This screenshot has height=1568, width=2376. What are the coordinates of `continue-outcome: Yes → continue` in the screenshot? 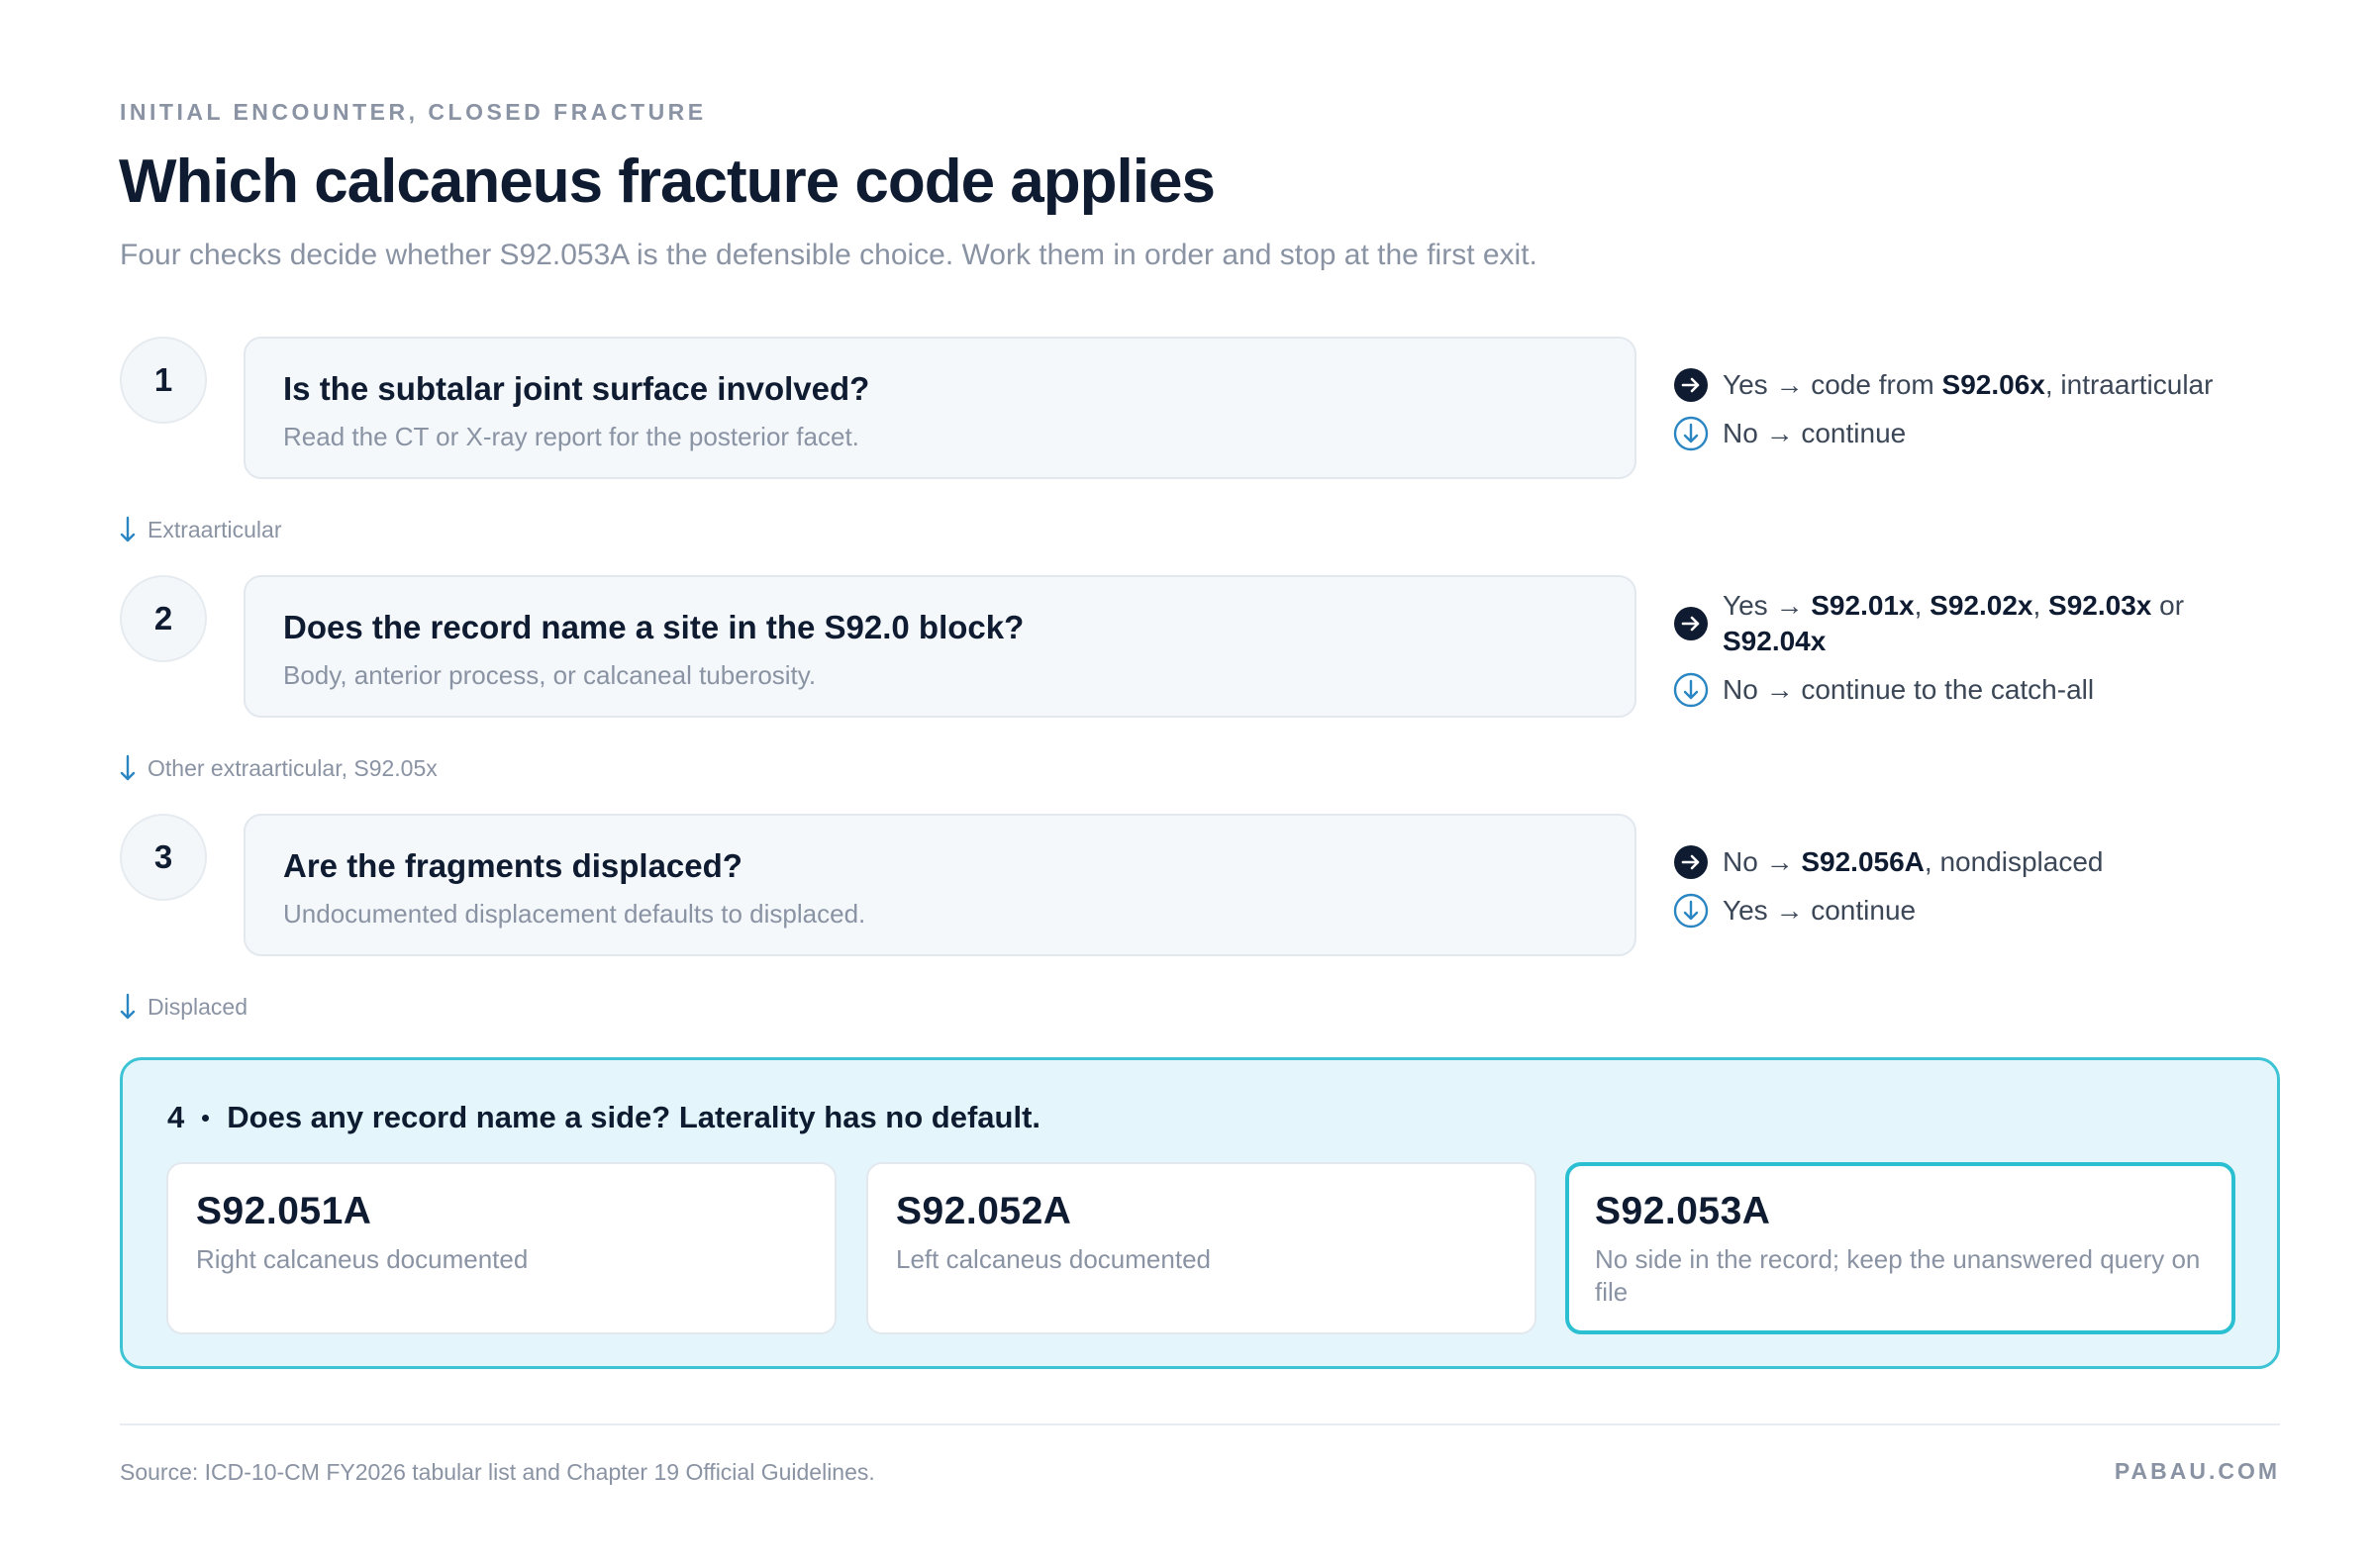 It's located at (1970, 911).